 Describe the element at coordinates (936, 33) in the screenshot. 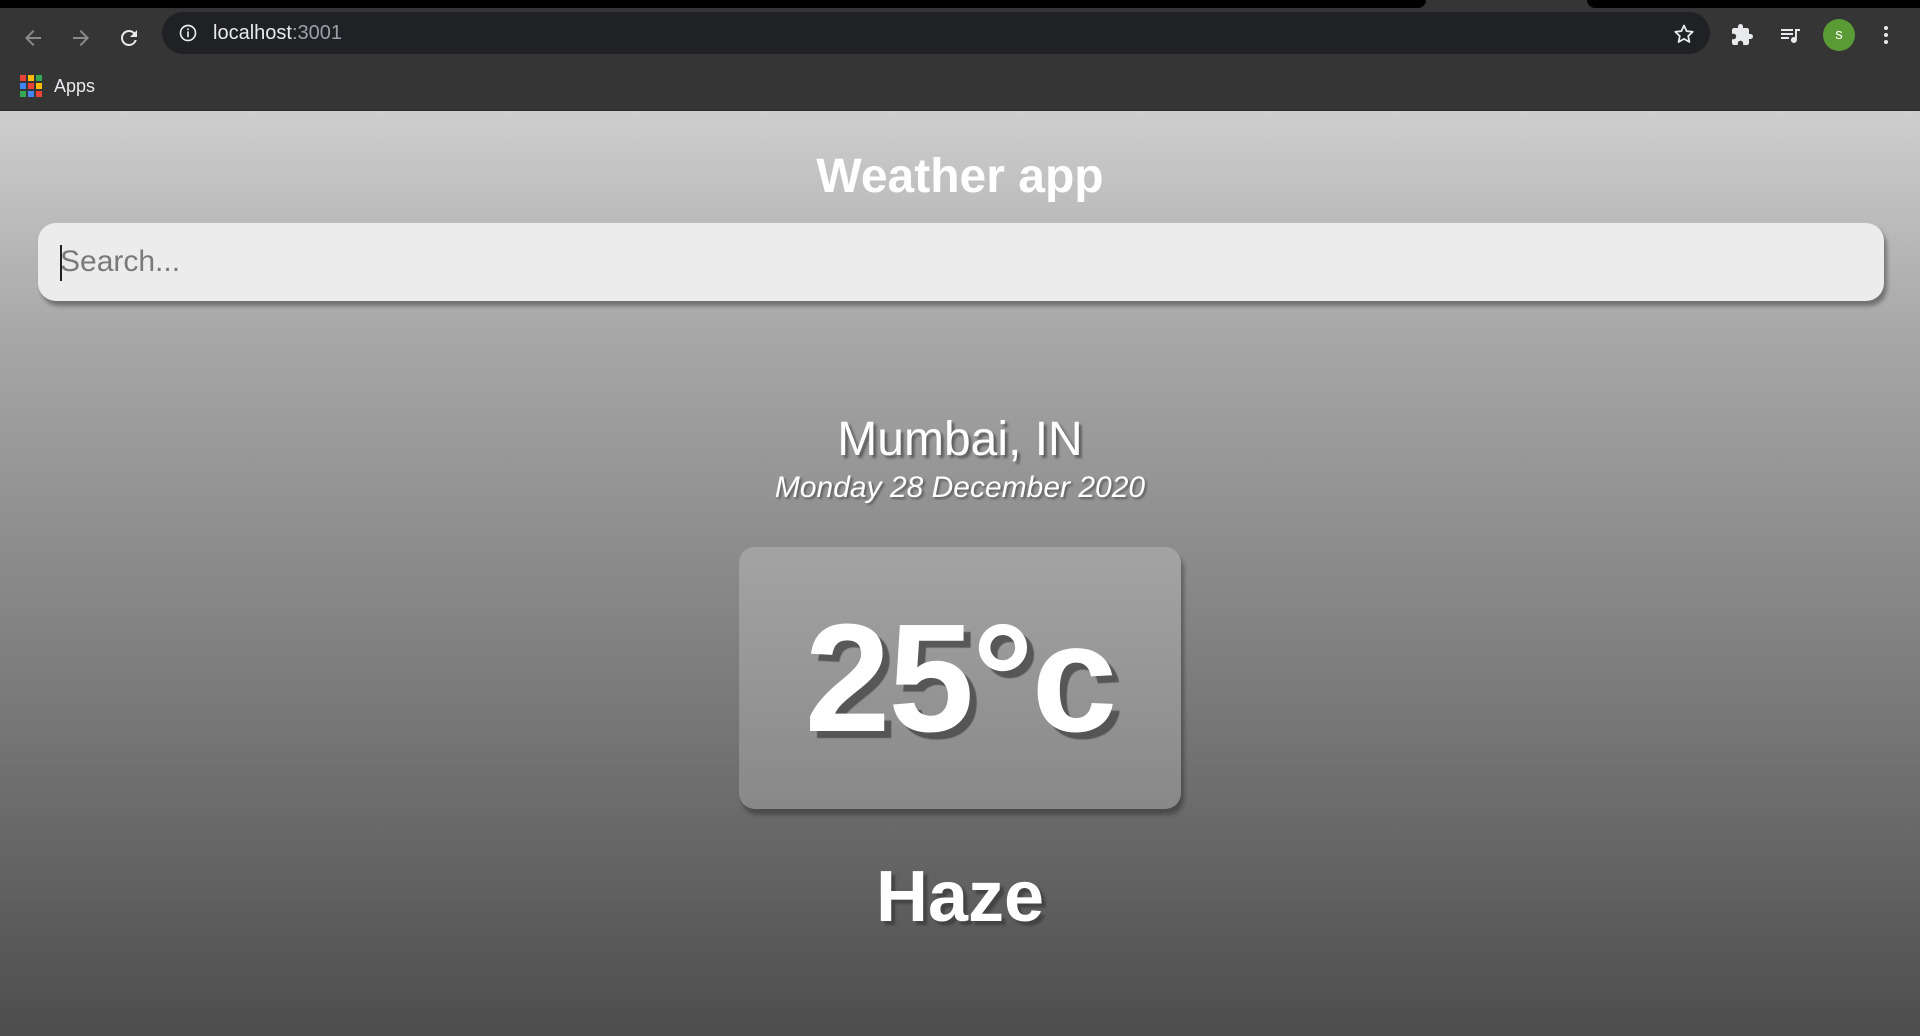

I see `address-bar: localhost:3001` at that location.